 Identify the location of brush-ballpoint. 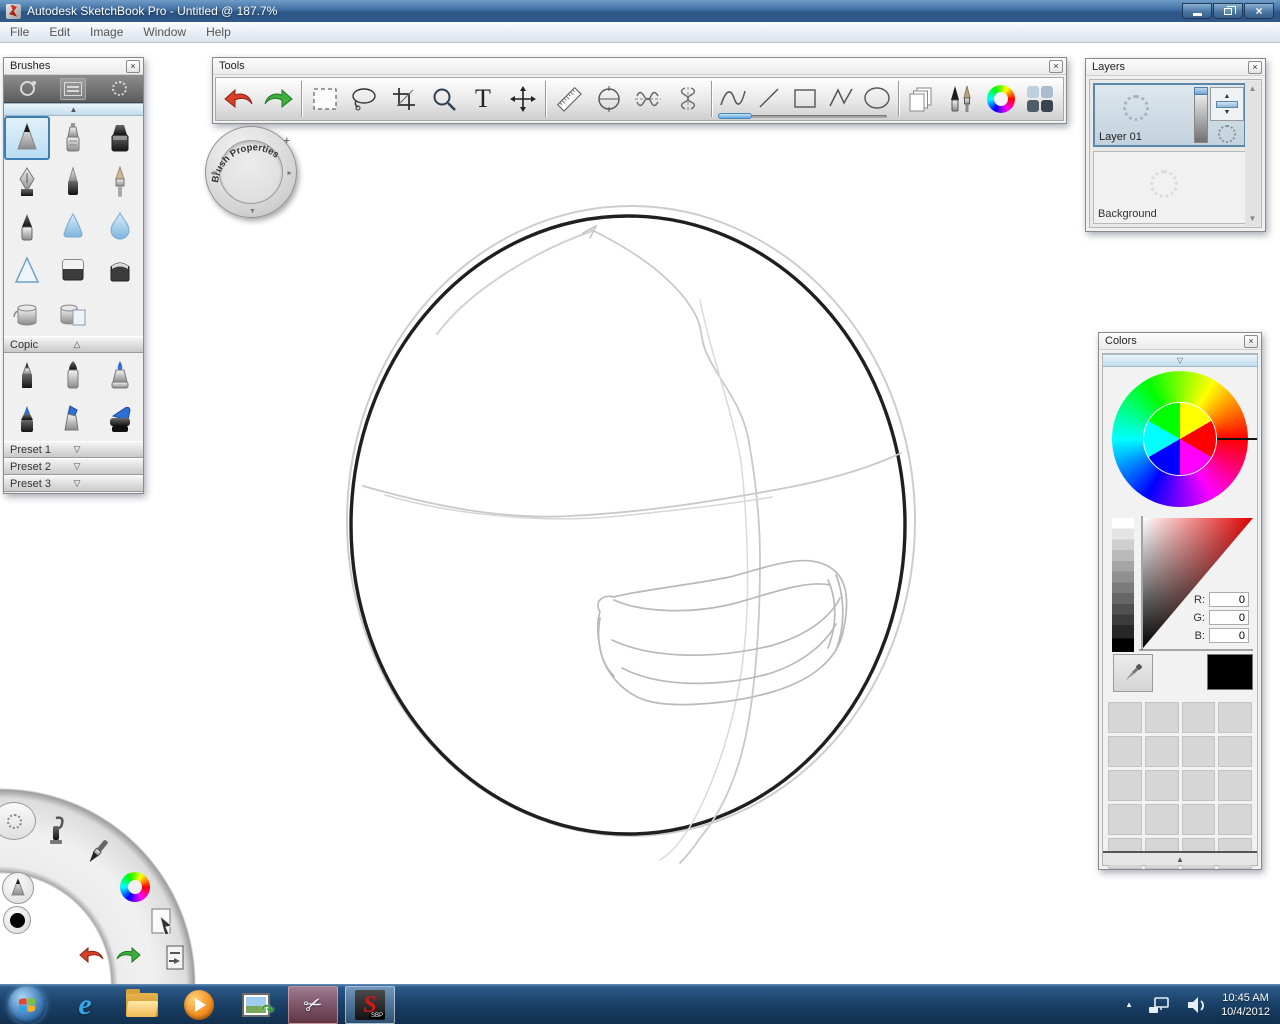
(73, 182).